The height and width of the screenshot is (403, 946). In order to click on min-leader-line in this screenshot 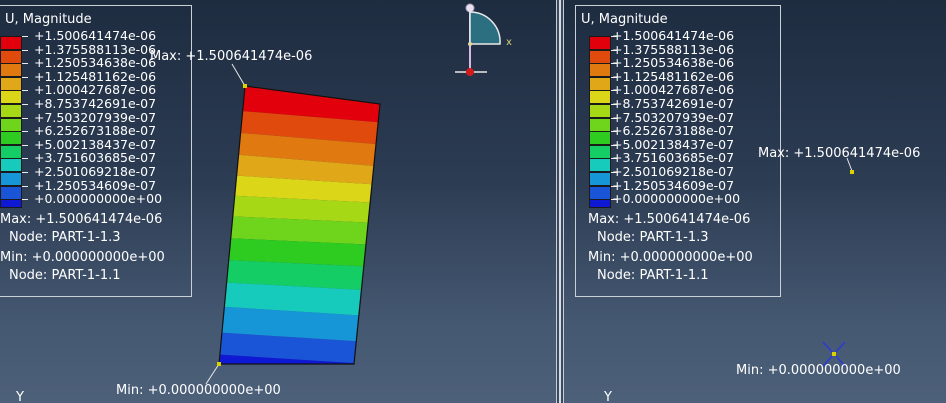, I will do `click(212, 374)`.